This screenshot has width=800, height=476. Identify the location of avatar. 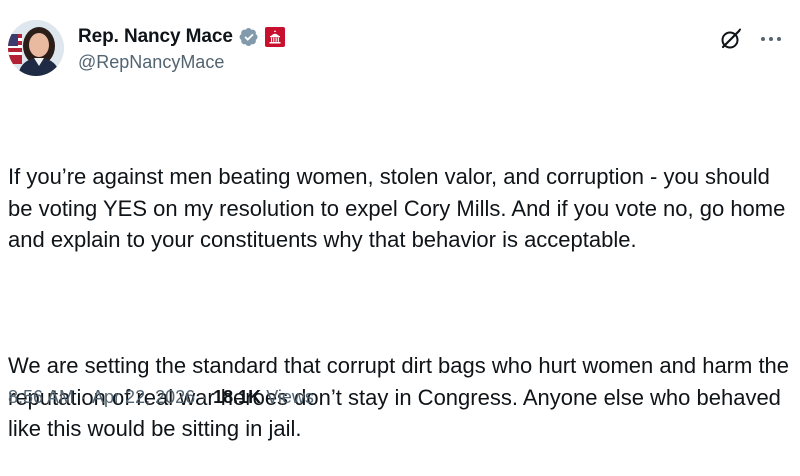
(36, 48).